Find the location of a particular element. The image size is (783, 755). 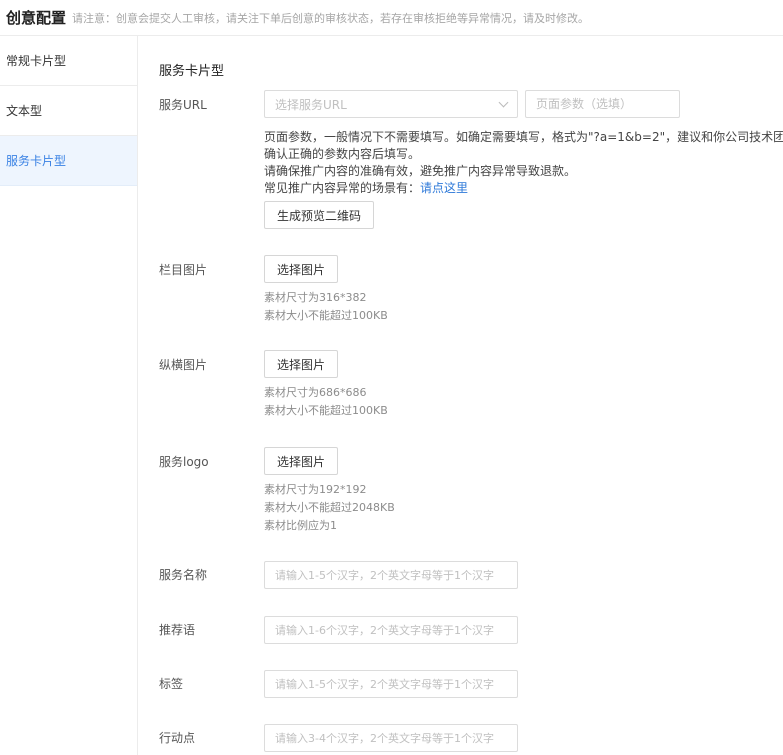

help-common-prefix: 常见推广内容异常的场景有： is located at coordinates (342, 188).